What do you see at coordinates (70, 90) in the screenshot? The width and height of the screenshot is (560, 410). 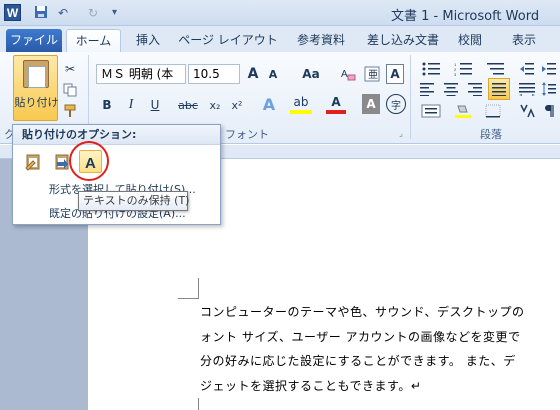 I see `copy-icon` at bounding box center [70, 90].